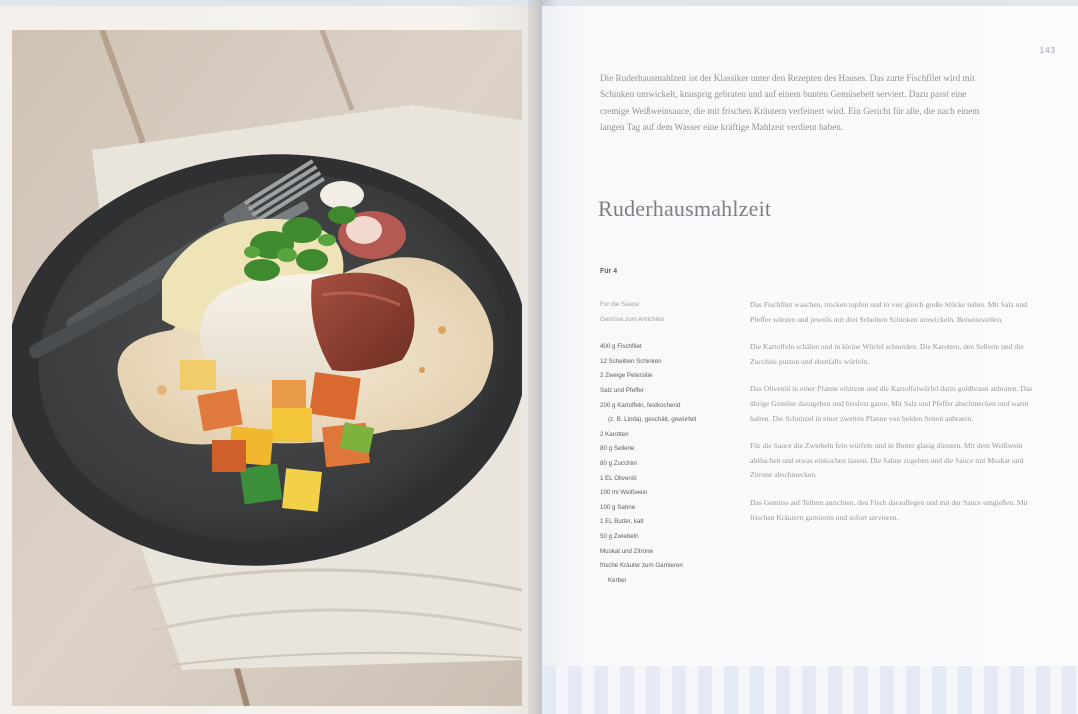  What do you see at coordinates (620, 304) in the screenshot?
I see `ingredient-item: Für die Sauce:` at bounding box center [620, 304].